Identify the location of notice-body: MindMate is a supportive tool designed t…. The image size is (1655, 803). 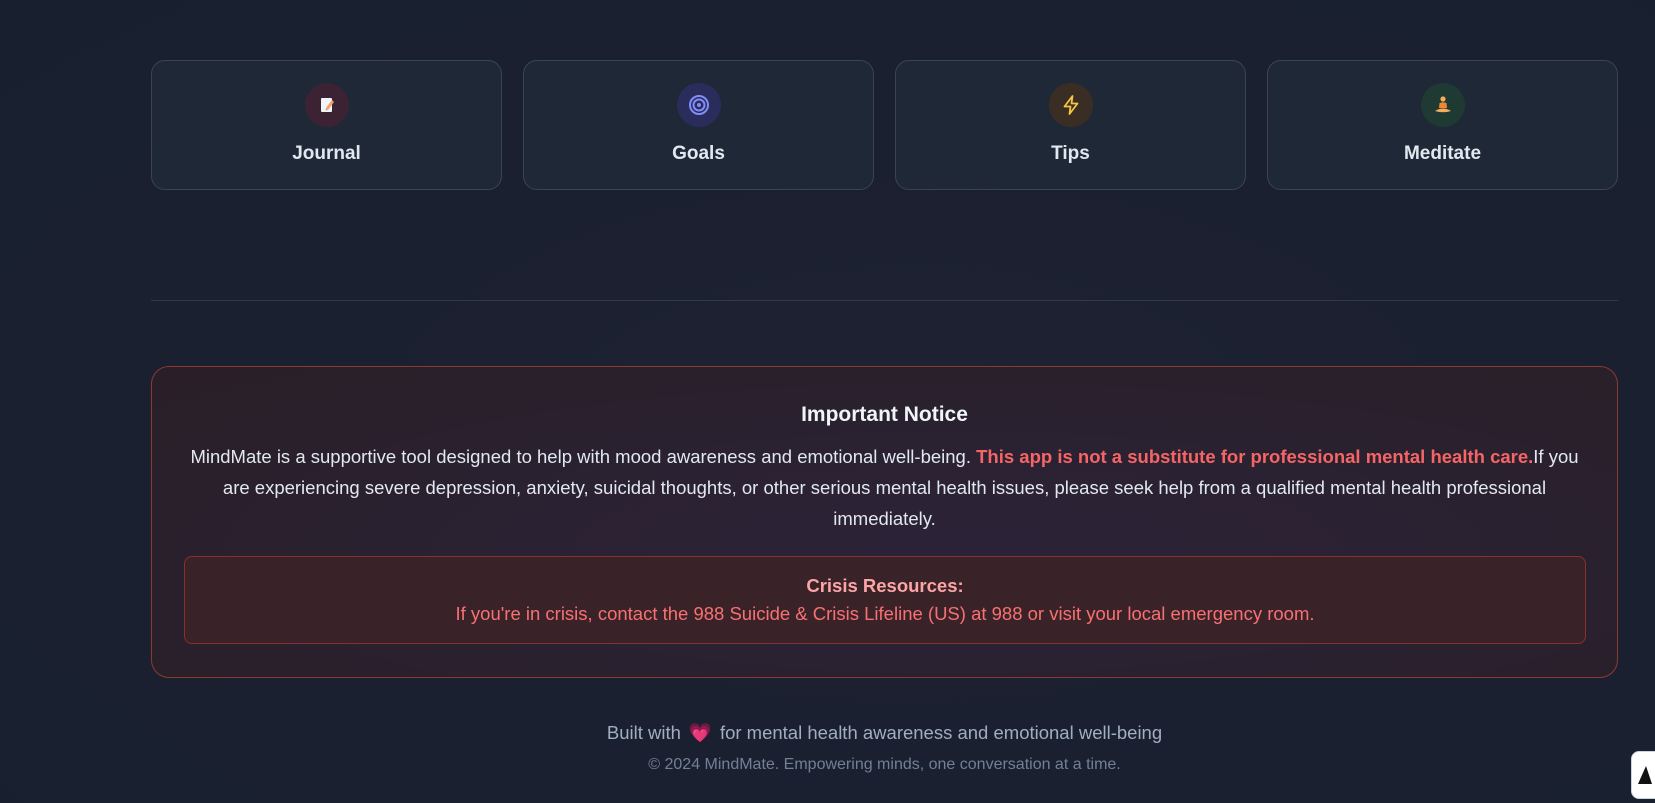
(884, 487).